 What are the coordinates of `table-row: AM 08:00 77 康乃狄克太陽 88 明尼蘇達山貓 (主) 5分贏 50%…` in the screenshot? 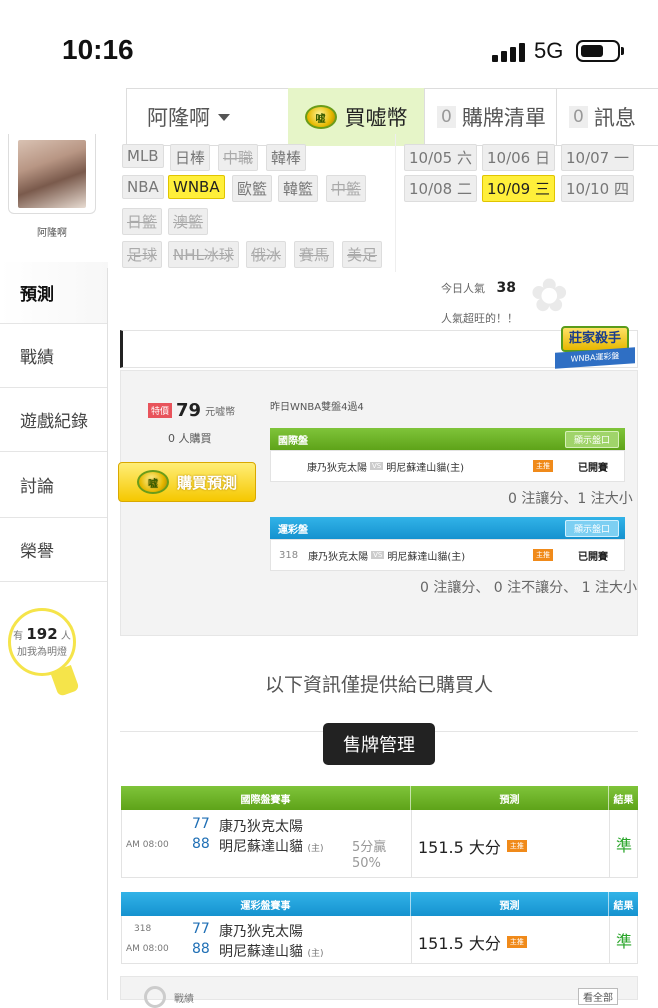 It's located at (379, 844).